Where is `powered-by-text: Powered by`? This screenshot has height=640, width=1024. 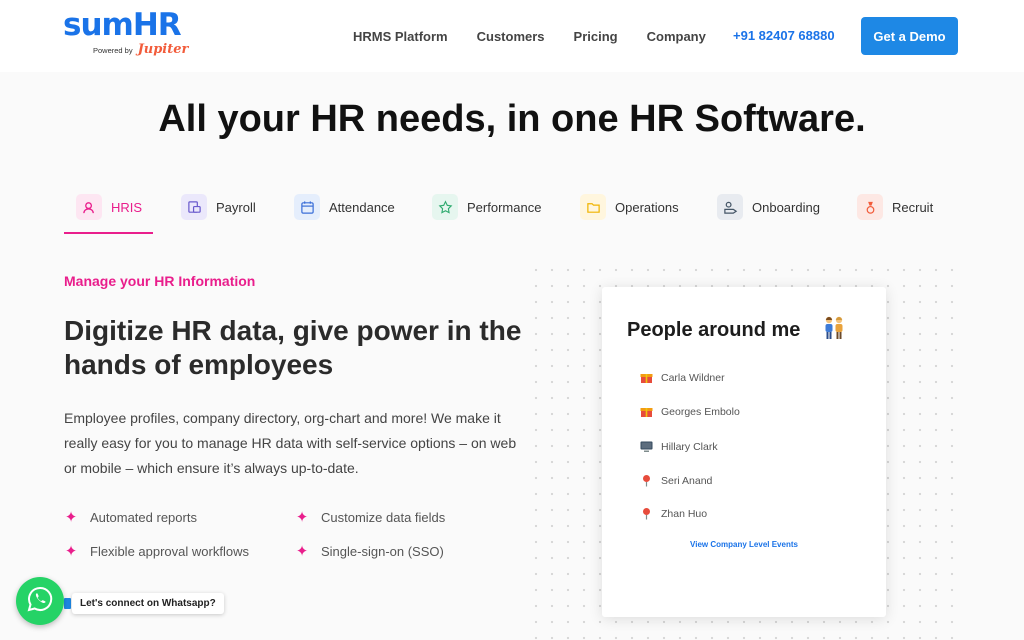
powered-by-text: Powered by is located at coordinates (113, 50).